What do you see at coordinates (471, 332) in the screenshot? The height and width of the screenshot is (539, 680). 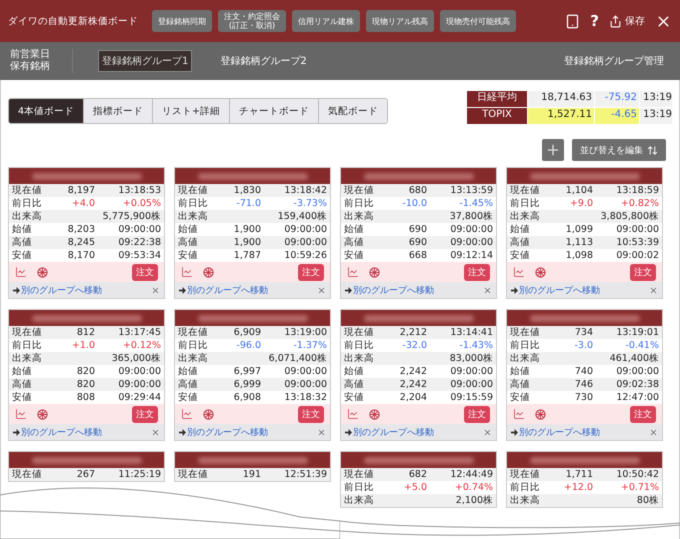 I see `row-value: 13:14:41` at bounding box center [471, 332].